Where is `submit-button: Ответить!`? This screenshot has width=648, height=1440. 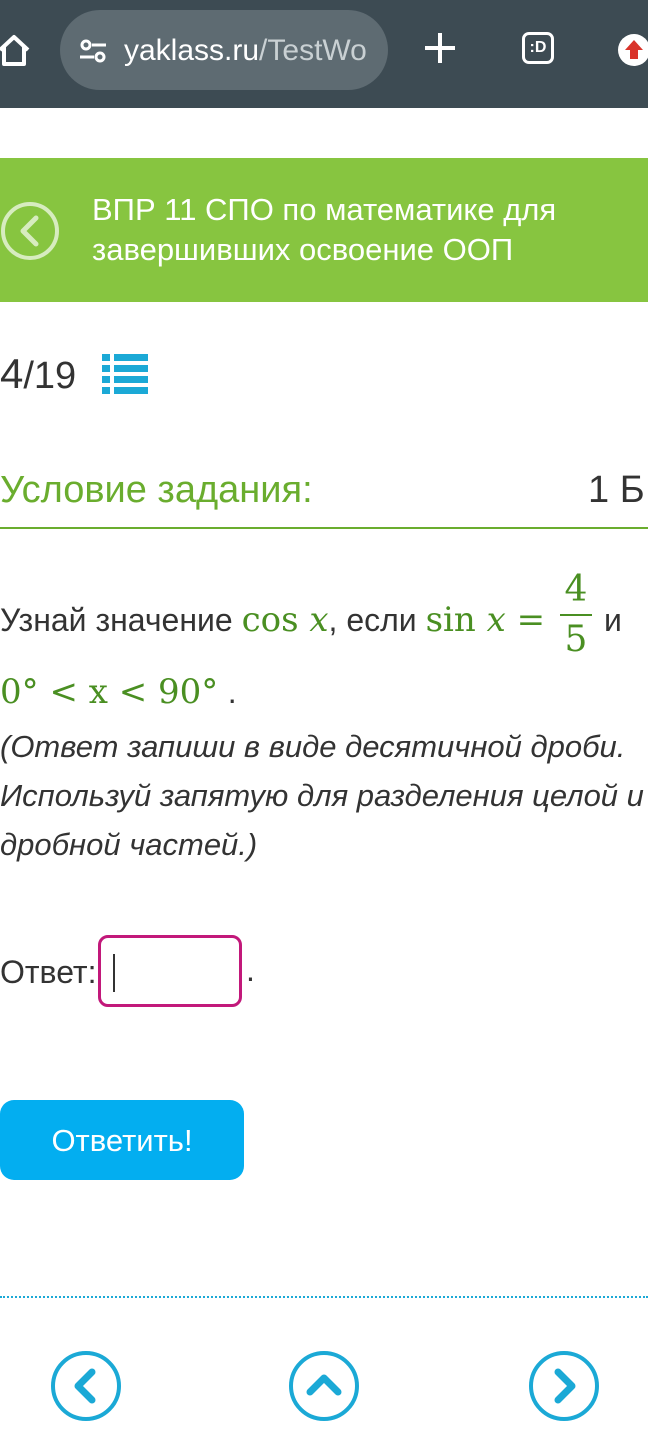
submit-button: Ответить! is located at coordinates (122, 1140).